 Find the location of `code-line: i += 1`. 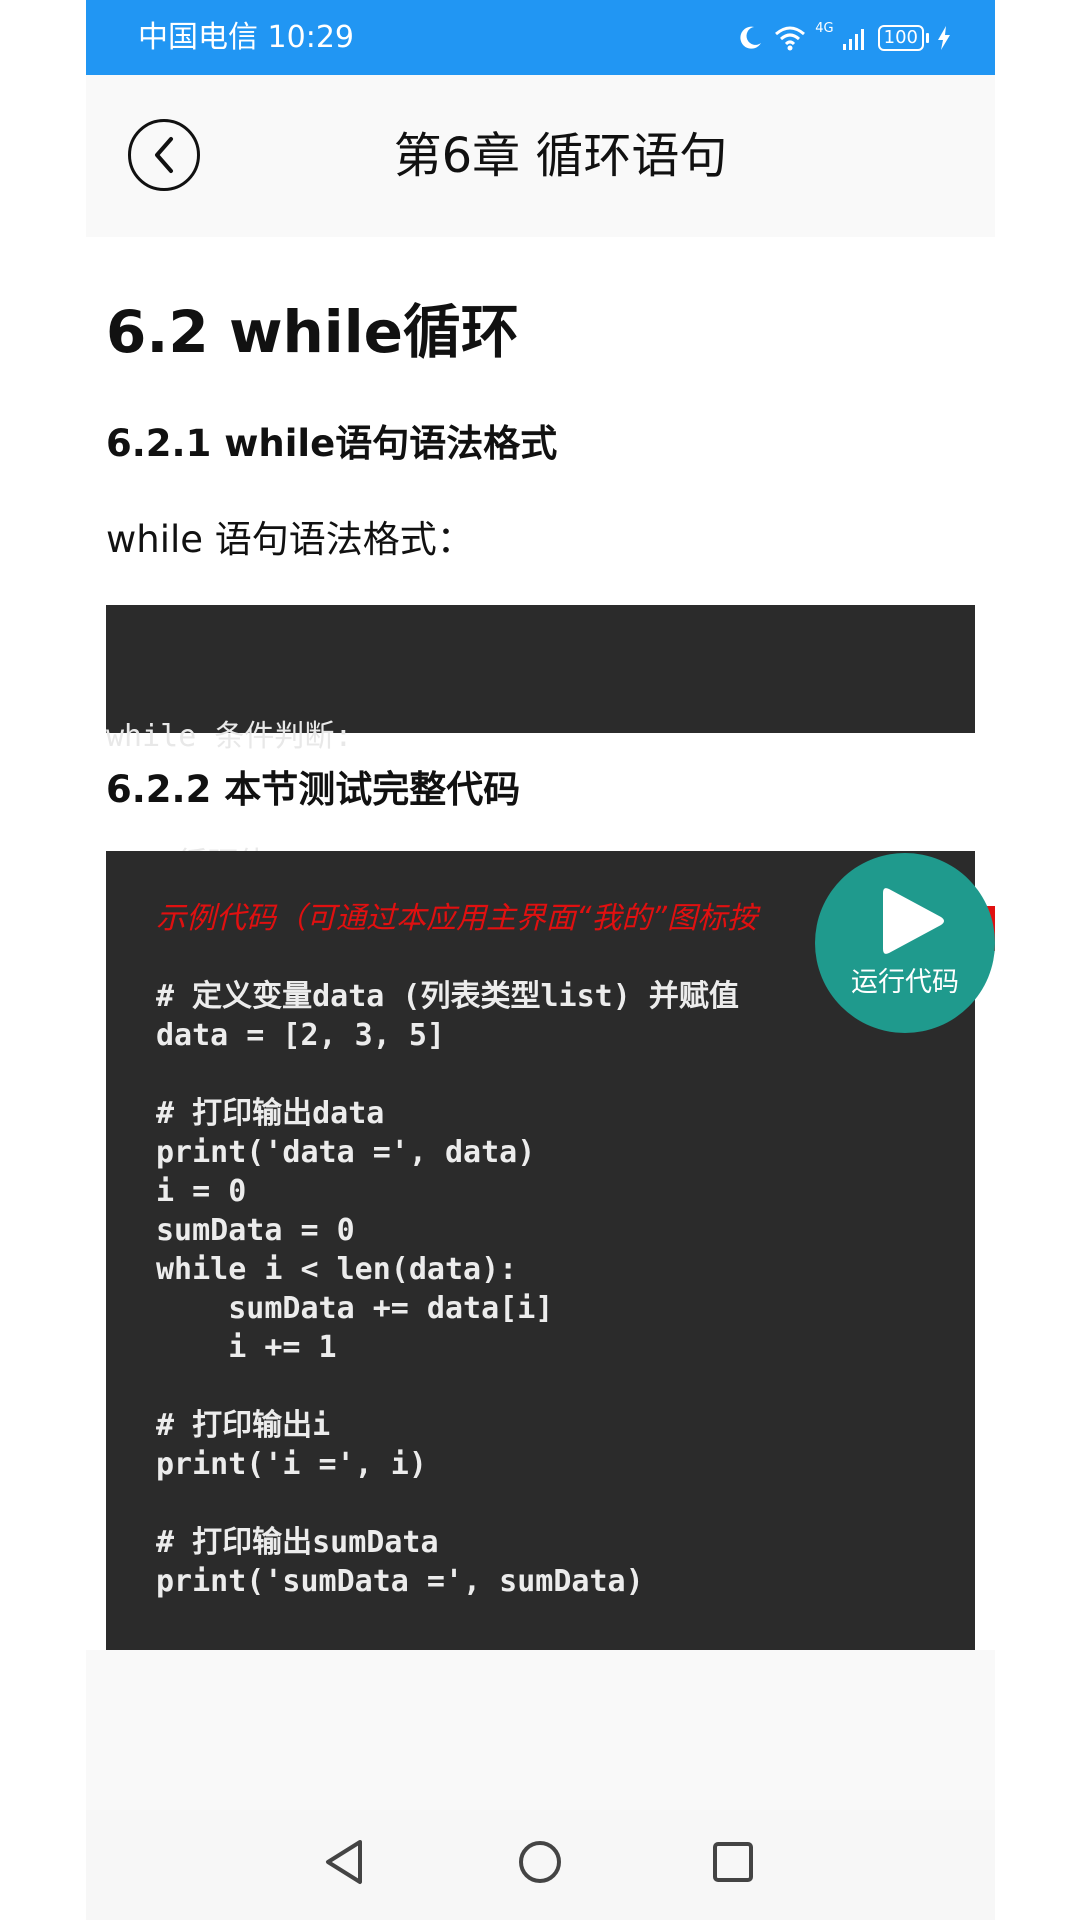

code-line: i += 1 is located at coordinates (246, 1347).